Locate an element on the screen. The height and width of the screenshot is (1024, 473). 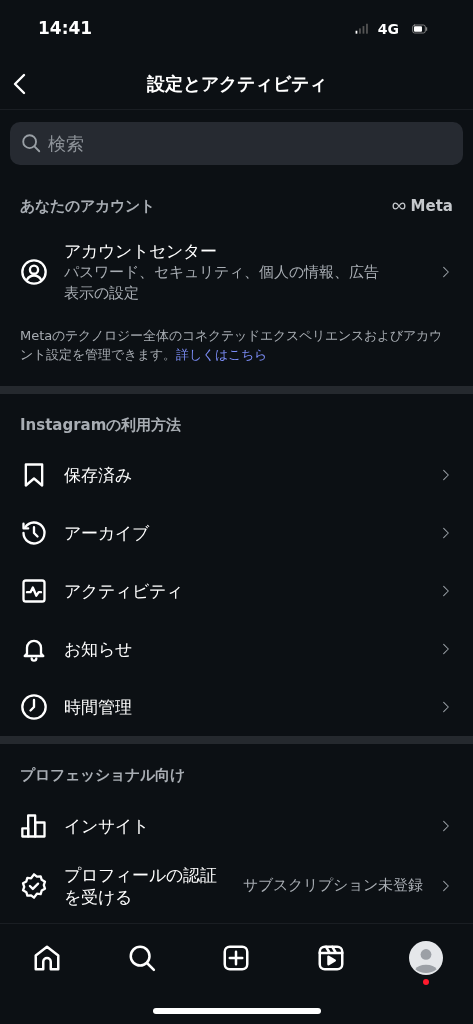
search-field: 検索 is located at coordinates (236, 143).